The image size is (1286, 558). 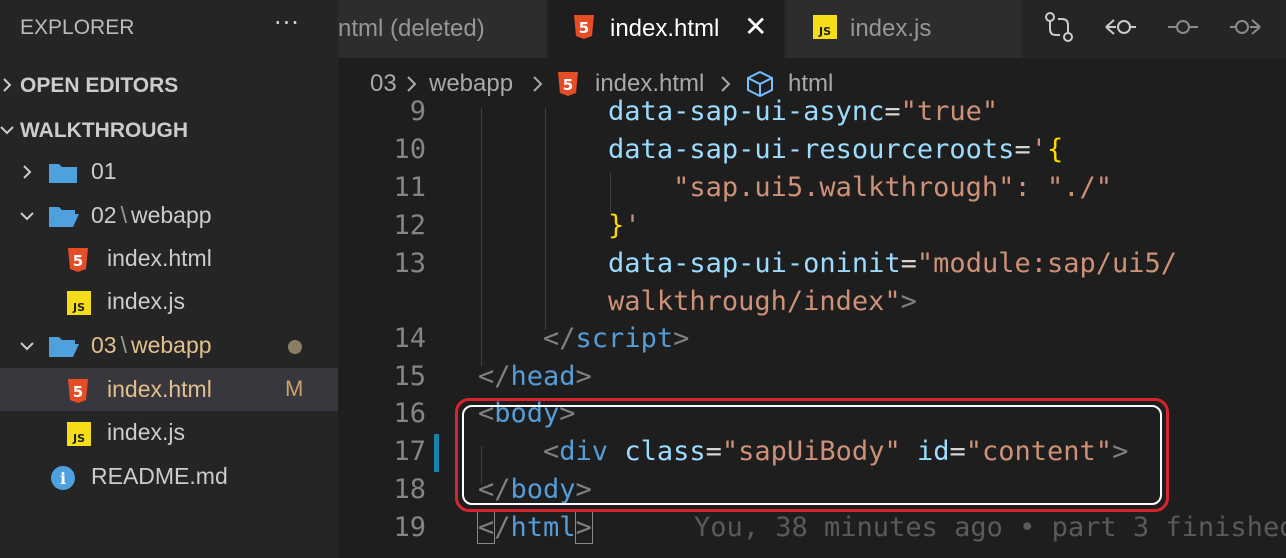 What do you see at coordinates (1121, 27) in the screenshot?
I see `go-back-change-icon` at bounding box center [1121, 27].